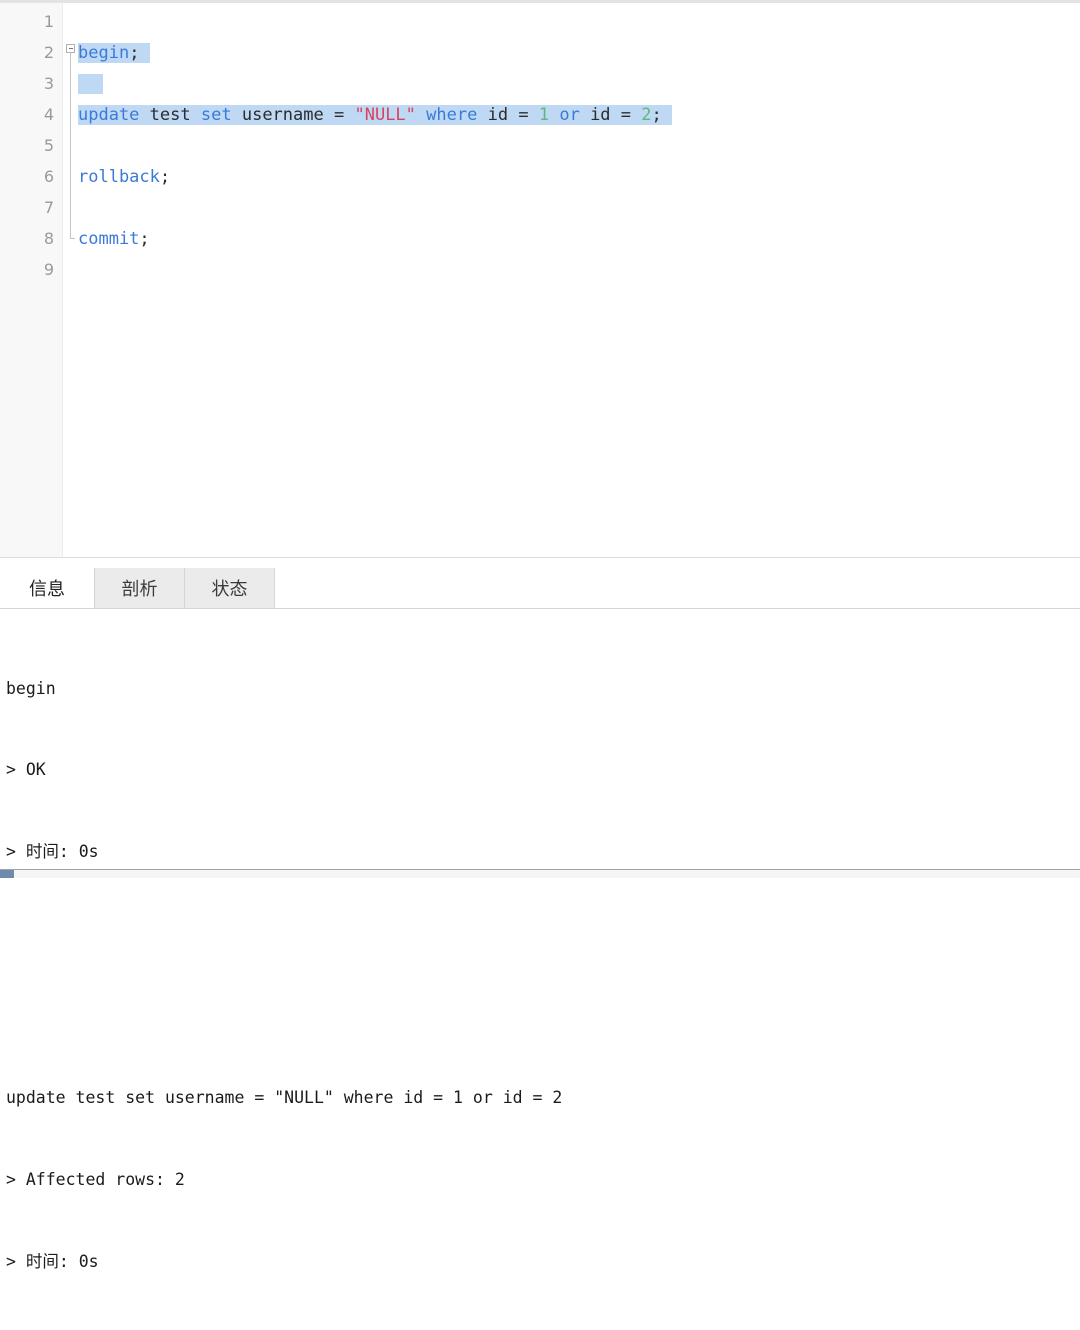 The width and height of the screenshot is (1080, 1330). What do you see at coordinates (48, 269) in the screenshot?
I see `line-number: 9` at bounding box center [48, 269].